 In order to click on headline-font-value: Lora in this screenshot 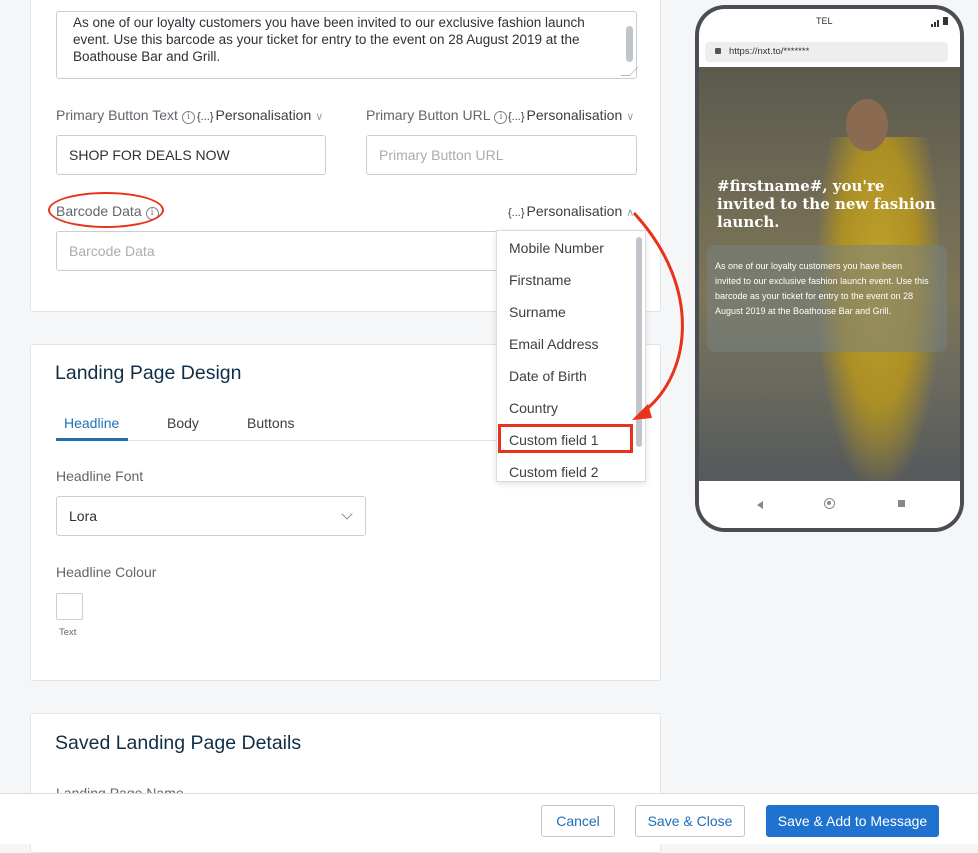, I will do `click(83, 516)`.